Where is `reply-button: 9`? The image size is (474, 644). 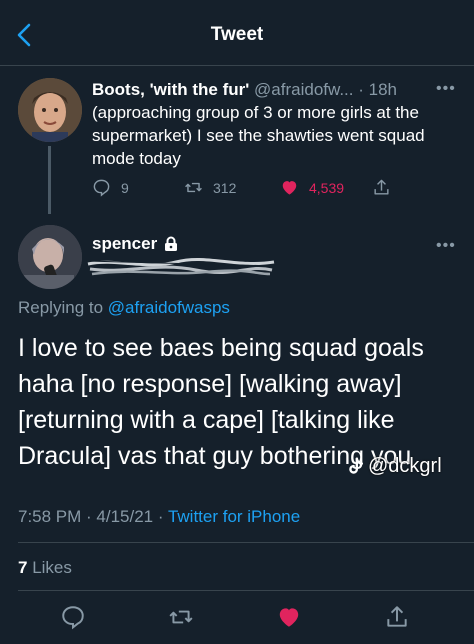
reply-button: 9 is located at coordinates (110, 187).